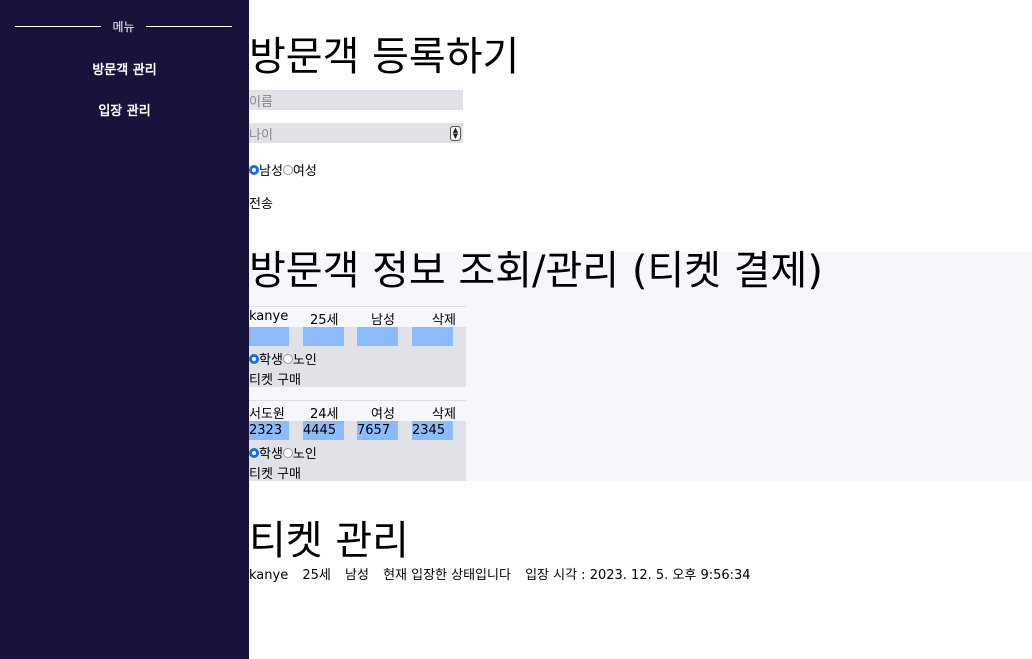  What do you see at coordinates (316, 575) in the screenshot?
I see `entry-age: 25세` at bounding box center [316, 575].